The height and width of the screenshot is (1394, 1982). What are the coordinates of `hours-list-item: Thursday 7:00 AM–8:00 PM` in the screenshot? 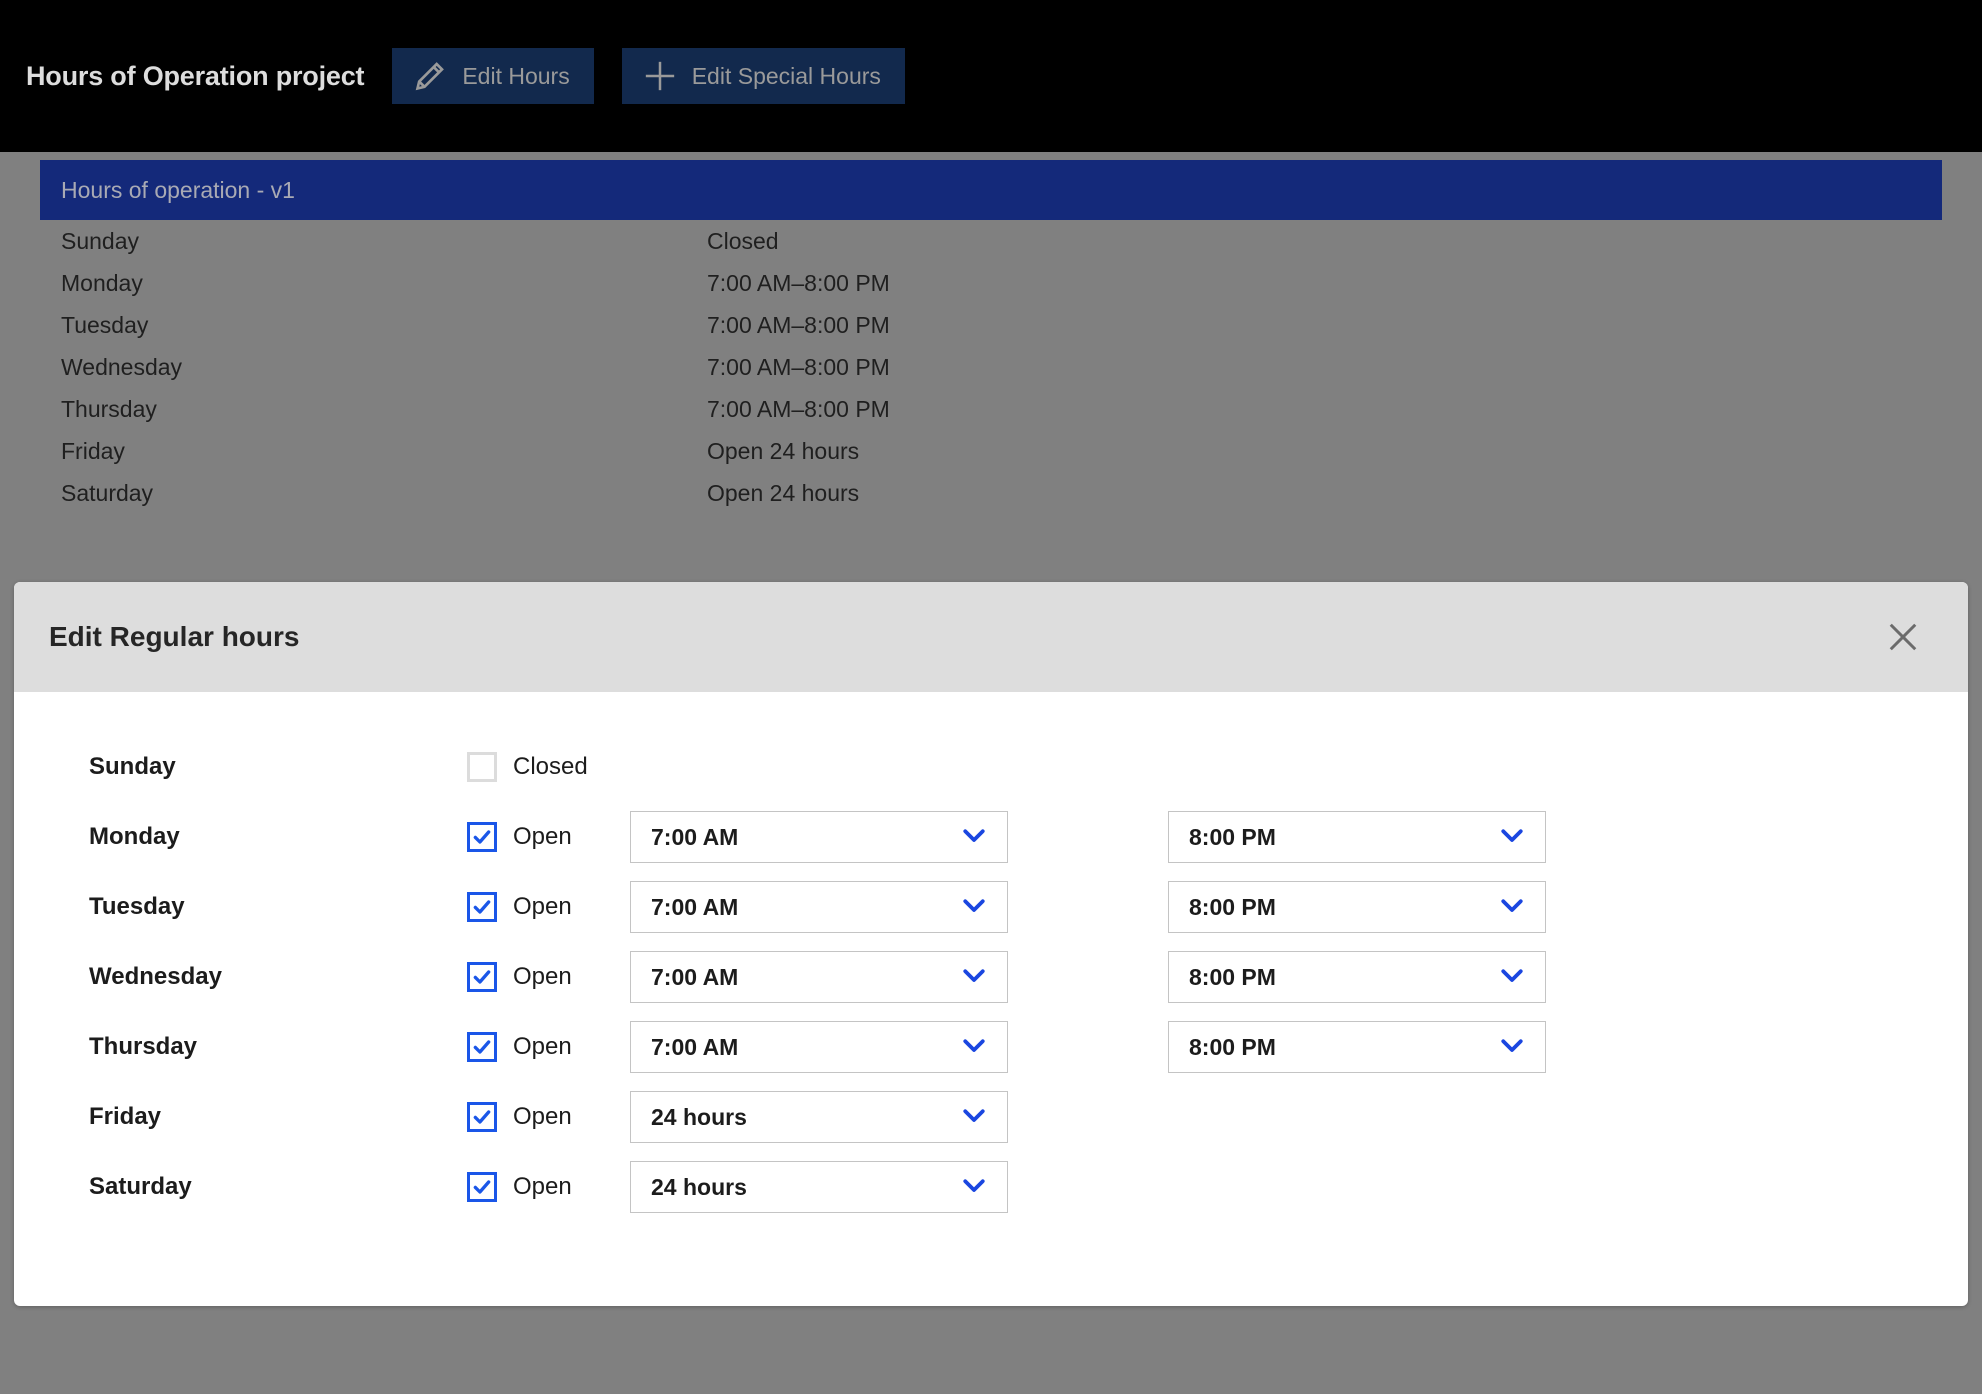 It's located at (991, 409).